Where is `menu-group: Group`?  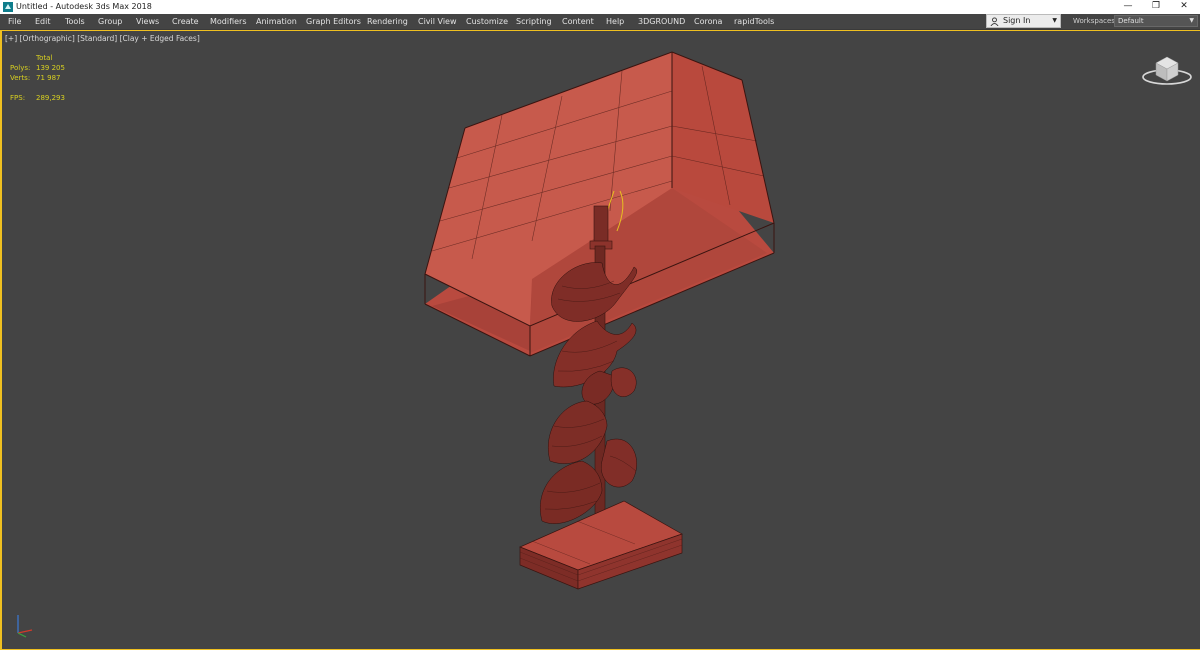
menu-group: Group is located at coordinates (110, 21).